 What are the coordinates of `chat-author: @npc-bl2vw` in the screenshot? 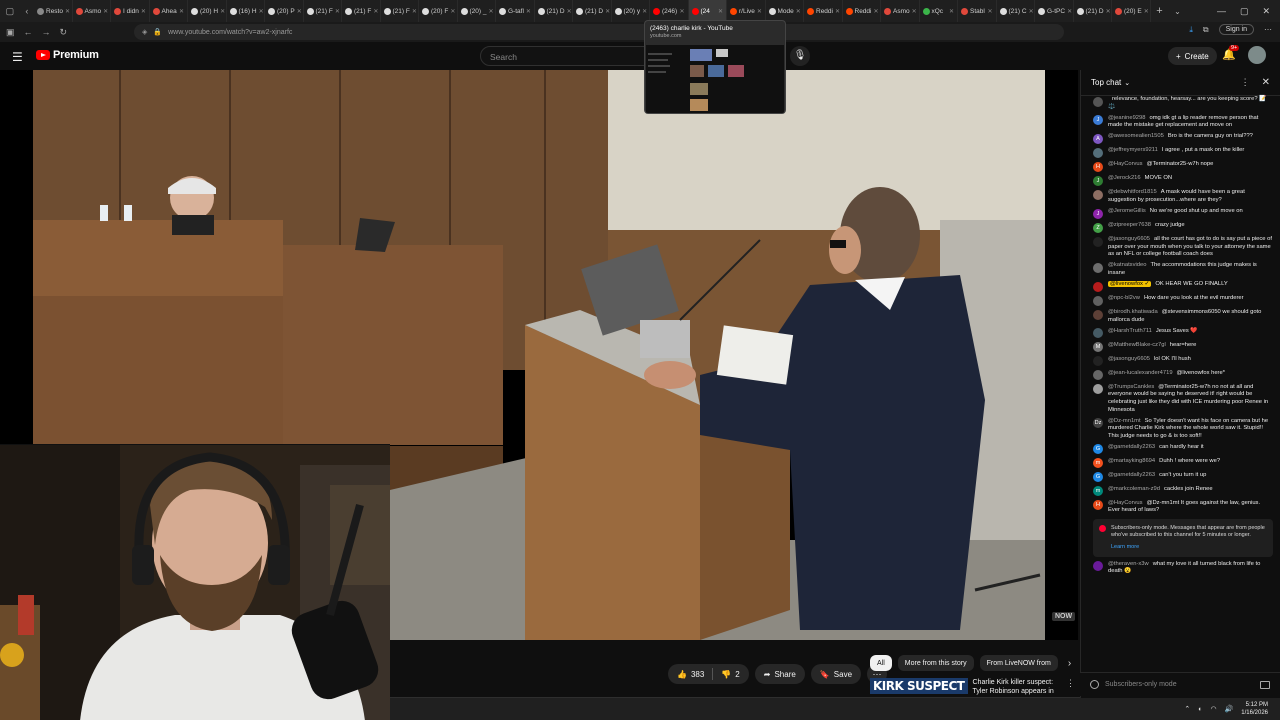 It's located at (1124, 298).